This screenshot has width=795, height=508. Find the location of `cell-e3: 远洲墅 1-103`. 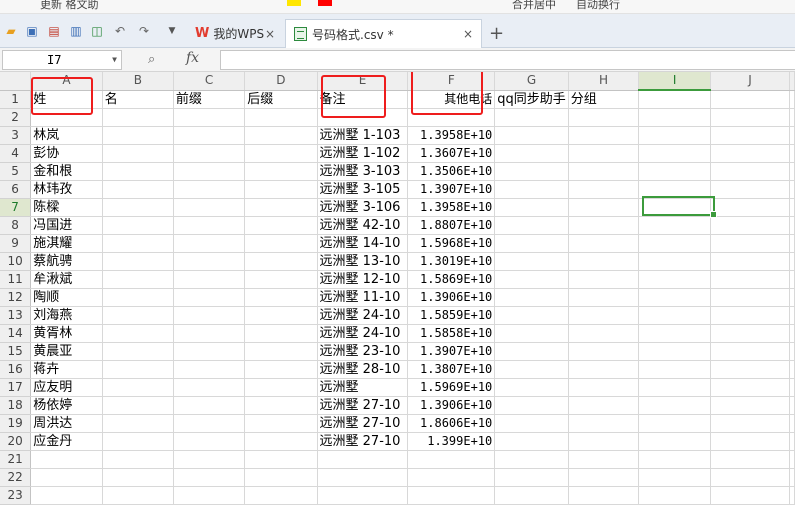

cell-e3: 远洲墅 1-103 is located at coordinates (363, 135).